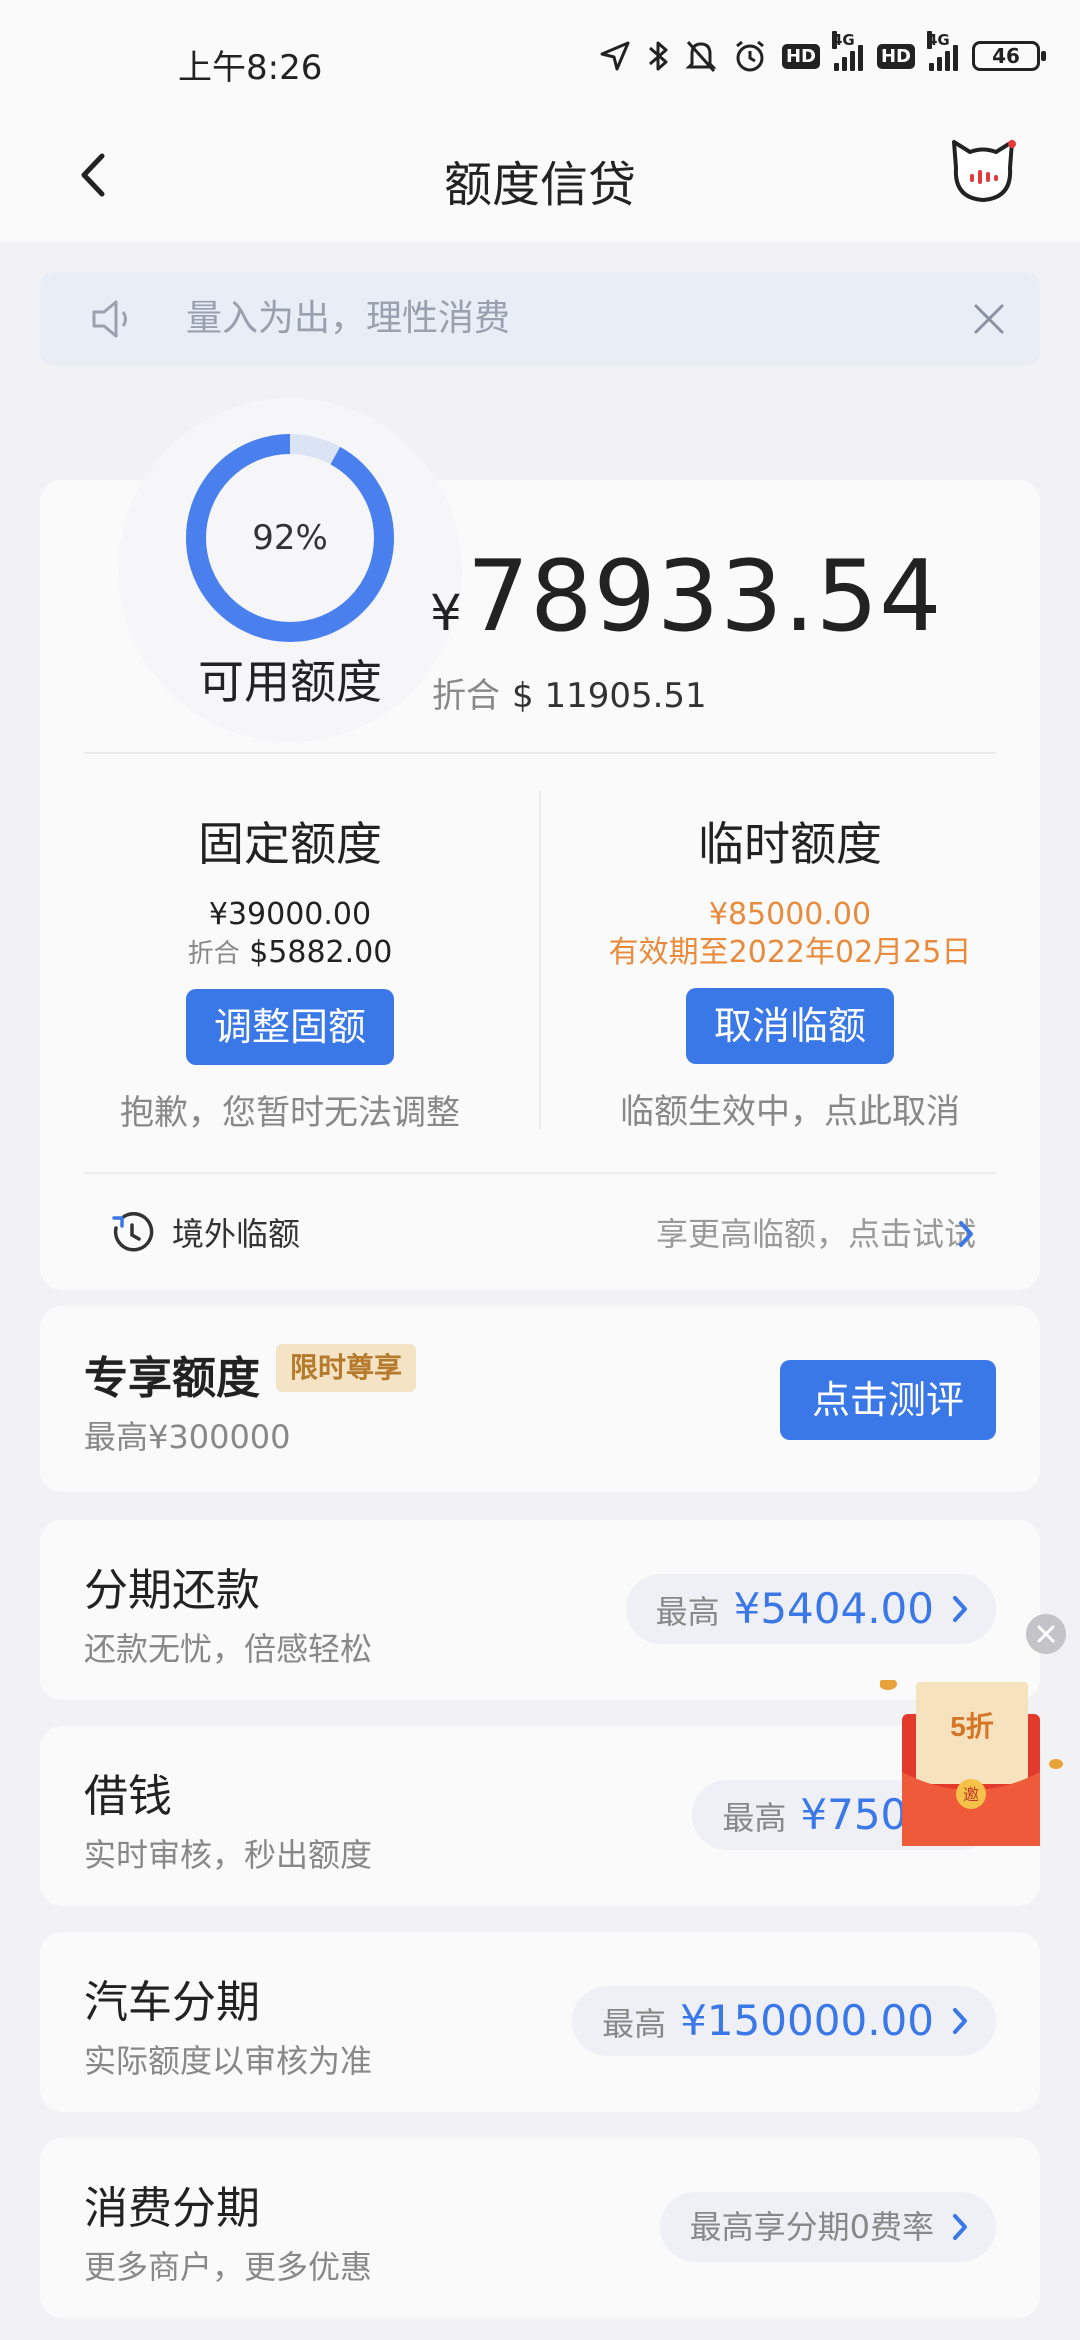 This screenshot has width=1080, height=2340. Describe the element at coordinates (228, 2061) in the screenshot. I see `service-subtitle: 实际额度以审核为准` at that location.